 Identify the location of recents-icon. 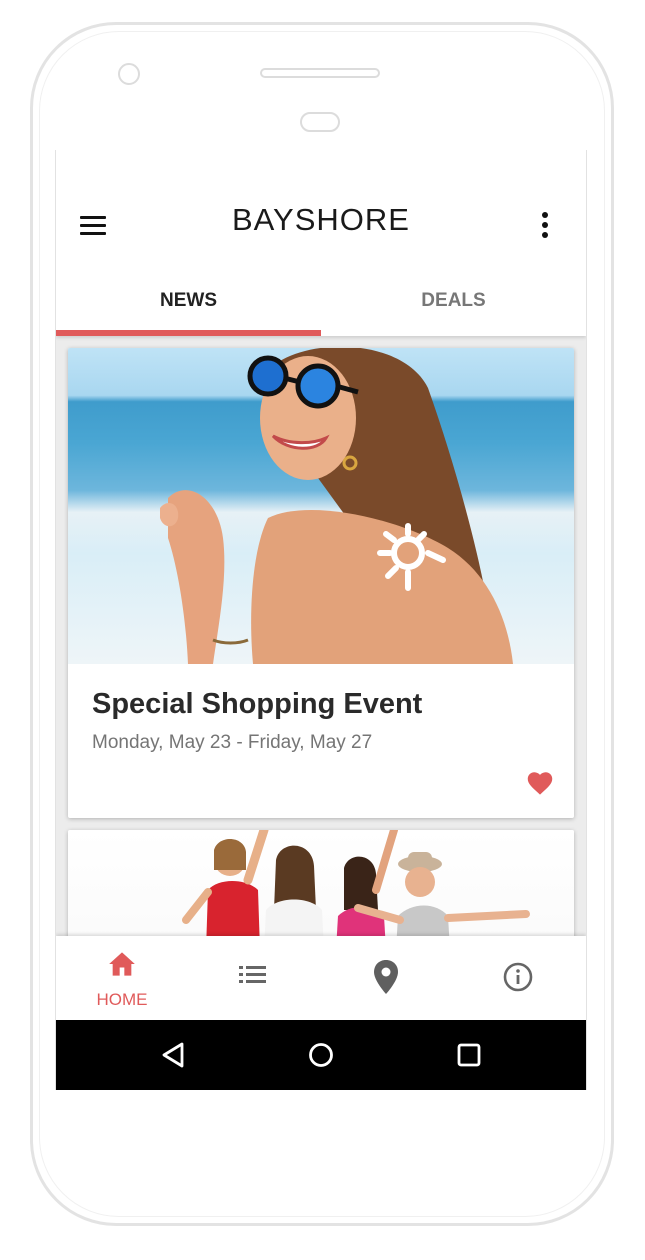
(469, 1055).